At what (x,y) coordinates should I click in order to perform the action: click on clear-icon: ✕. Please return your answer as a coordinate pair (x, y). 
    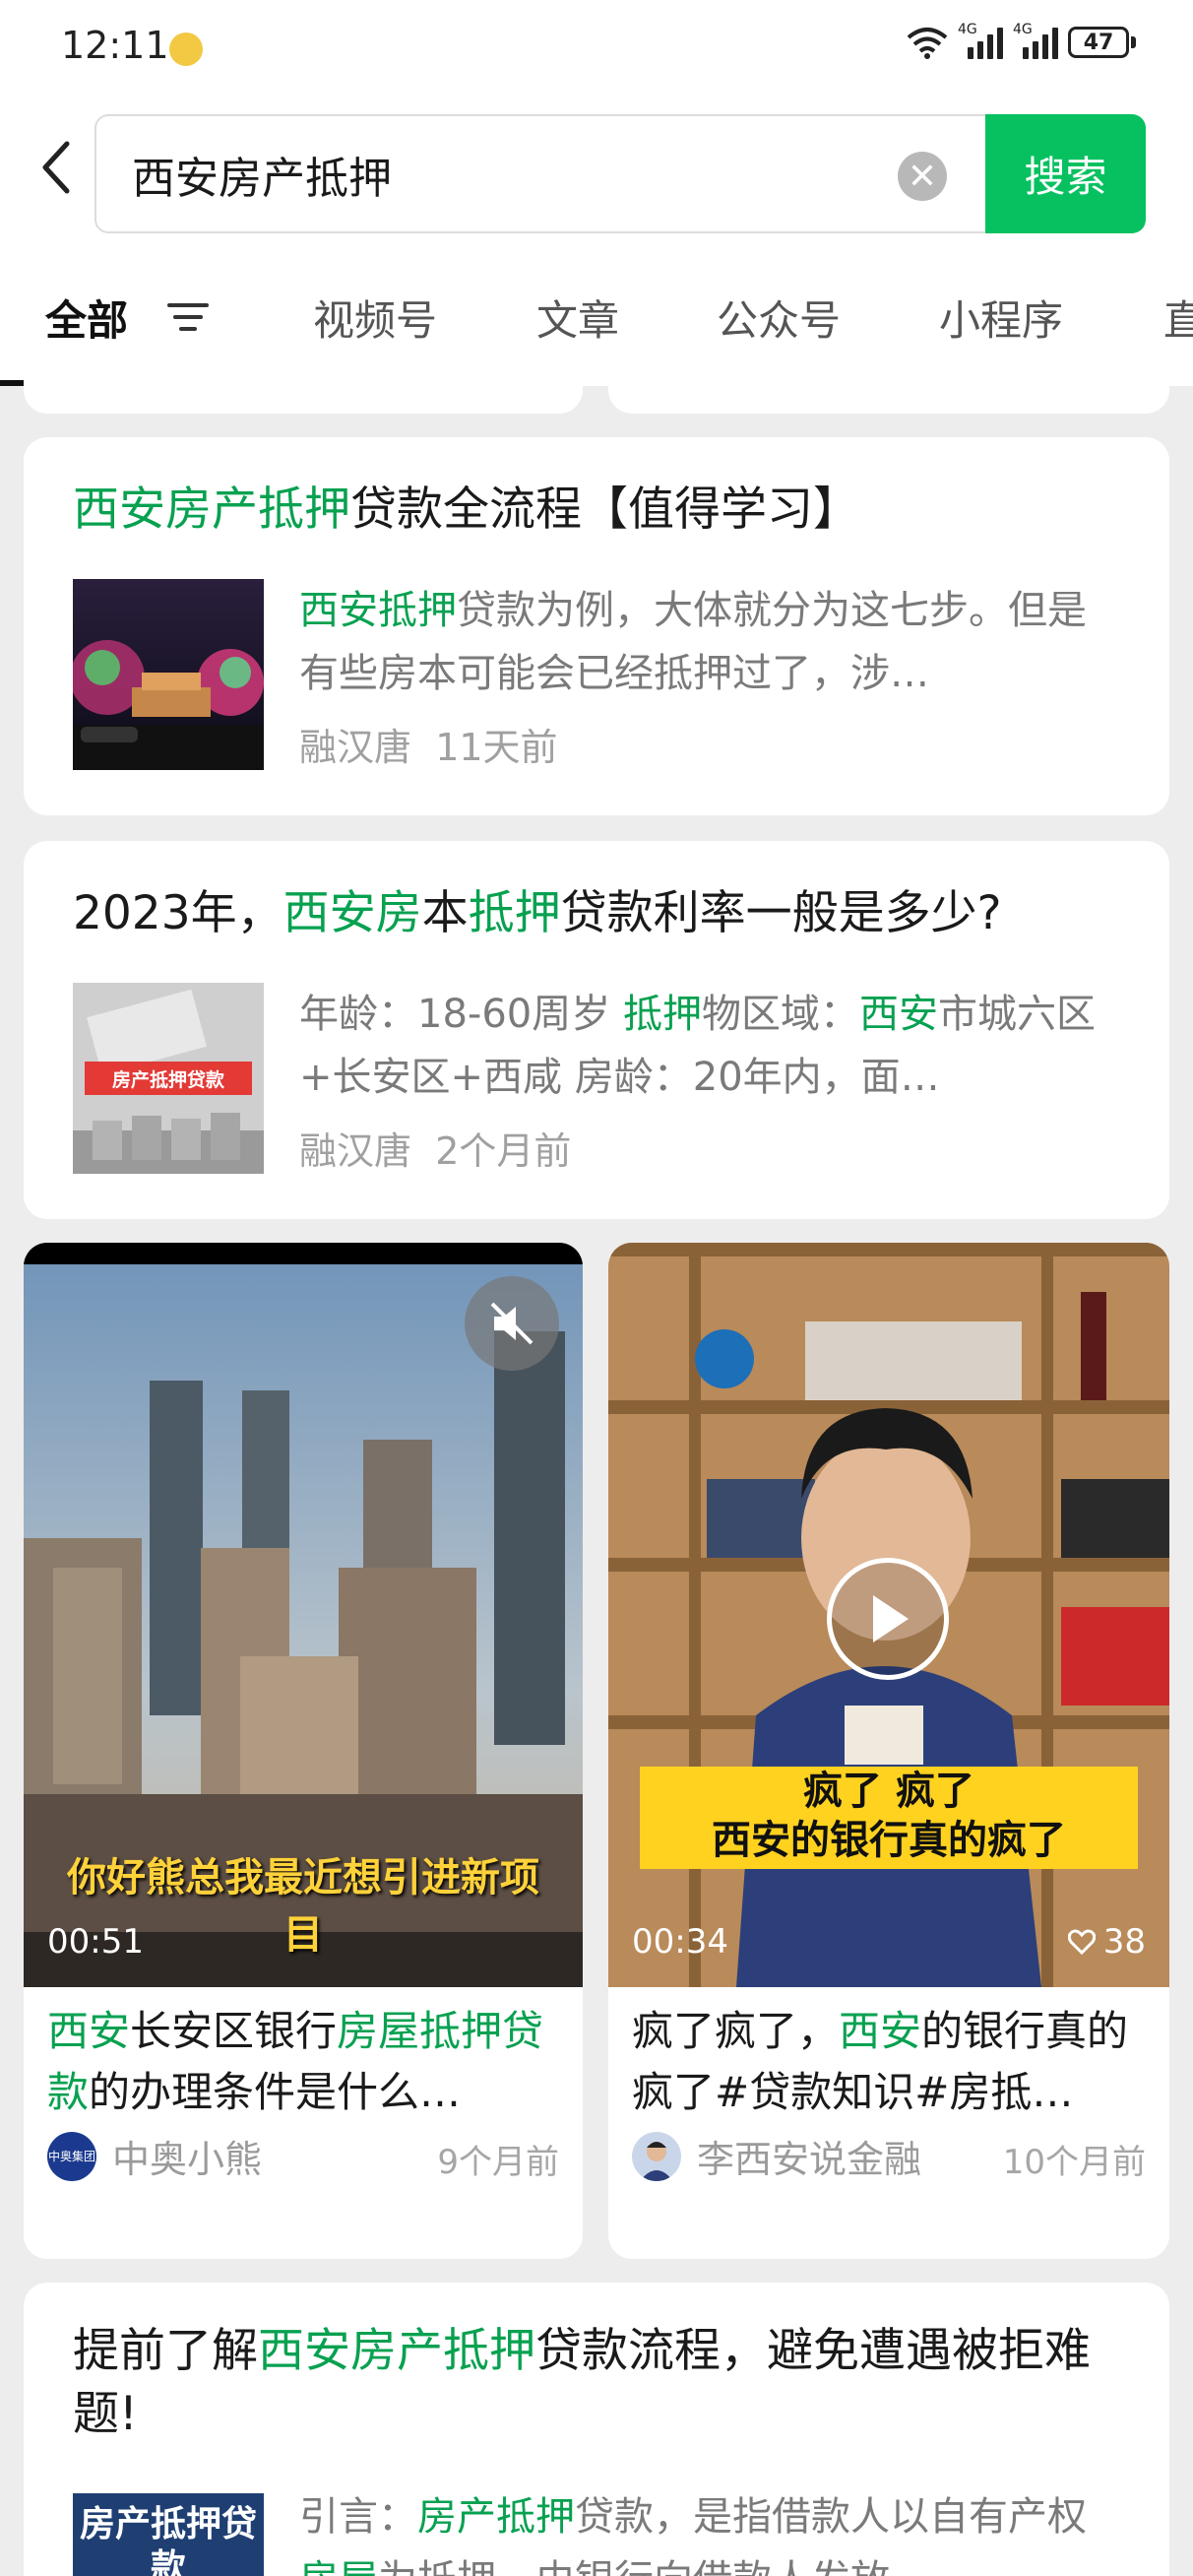
    Looking at the image, I should click on (922, 176).